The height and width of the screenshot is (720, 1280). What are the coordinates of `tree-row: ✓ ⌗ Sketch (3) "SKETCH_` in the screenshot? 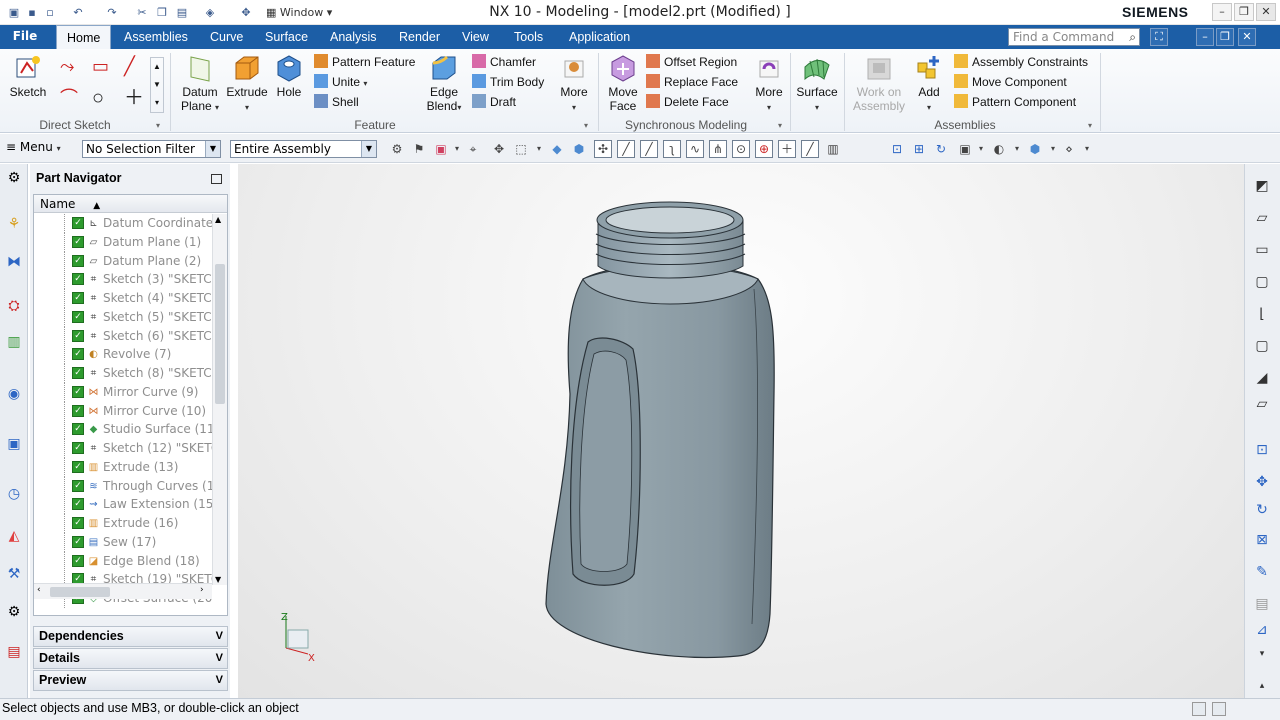 It's located at (123, 280).